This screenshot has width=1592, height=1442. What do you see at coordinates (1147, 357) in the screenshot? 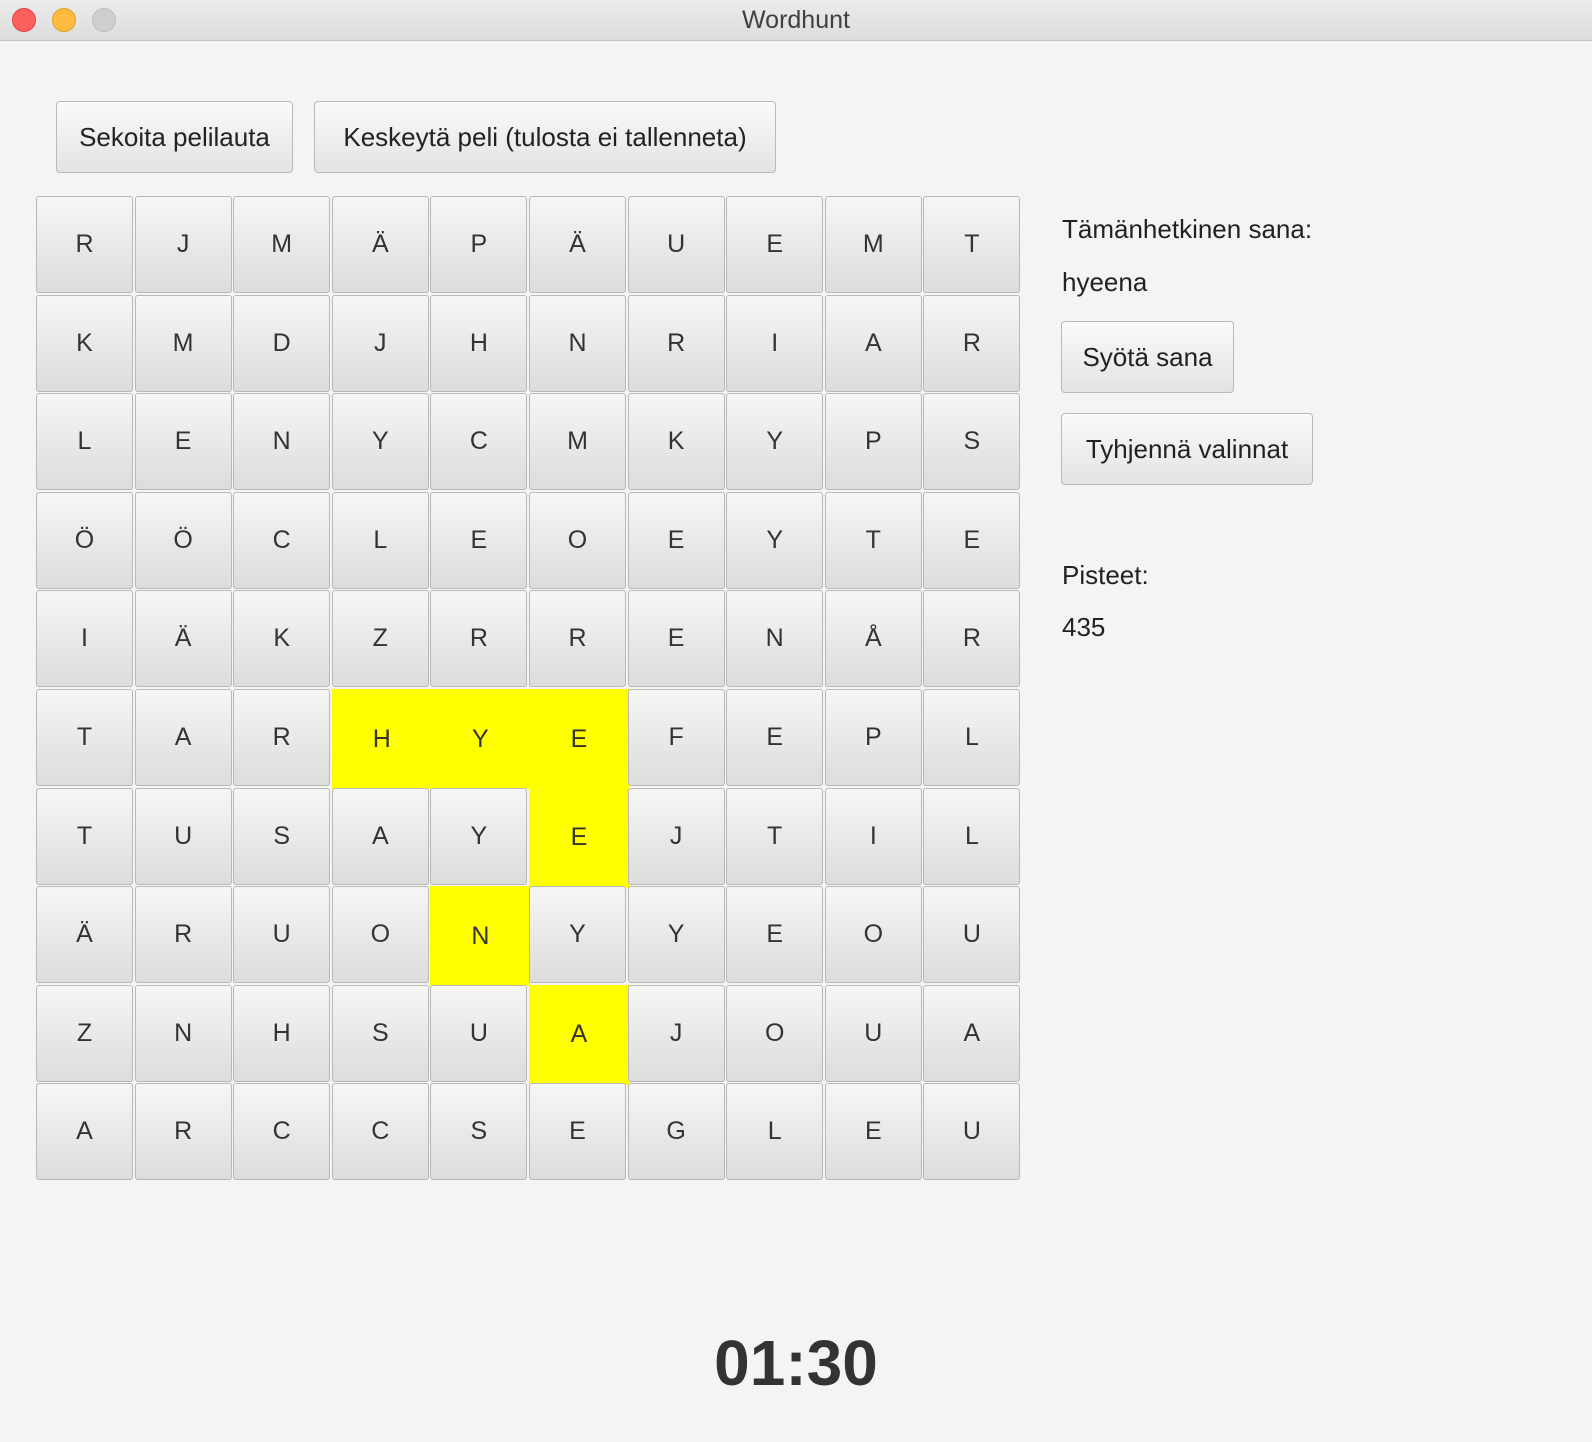
I see `submit-word-button: Syötä sana` at bounding box center [1147, 357].